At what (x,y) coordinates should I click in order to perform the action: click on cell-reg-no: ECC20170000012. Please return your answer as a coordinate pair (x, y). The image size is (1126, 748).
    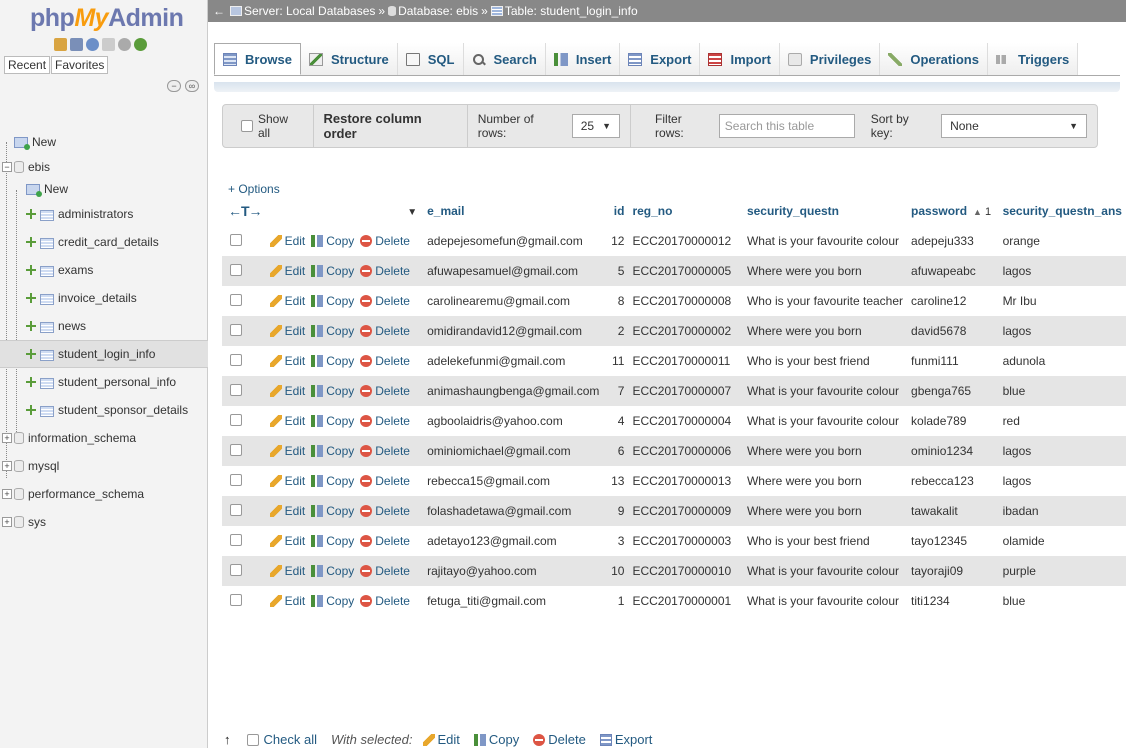
    Looking at the image, I should click on (685, 241).